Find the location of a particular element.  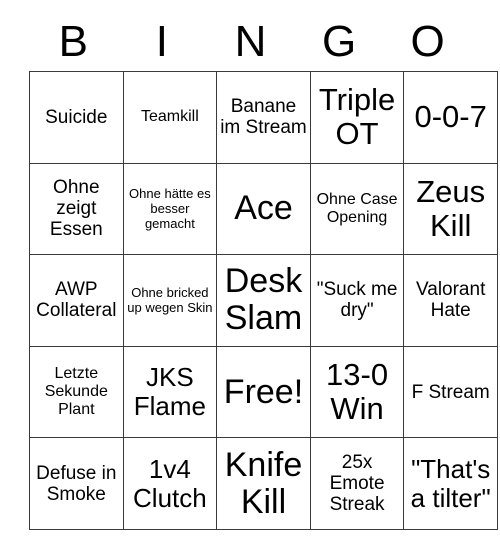

bingo-cell: Zeus Kill is located at coordinates (450, 209).